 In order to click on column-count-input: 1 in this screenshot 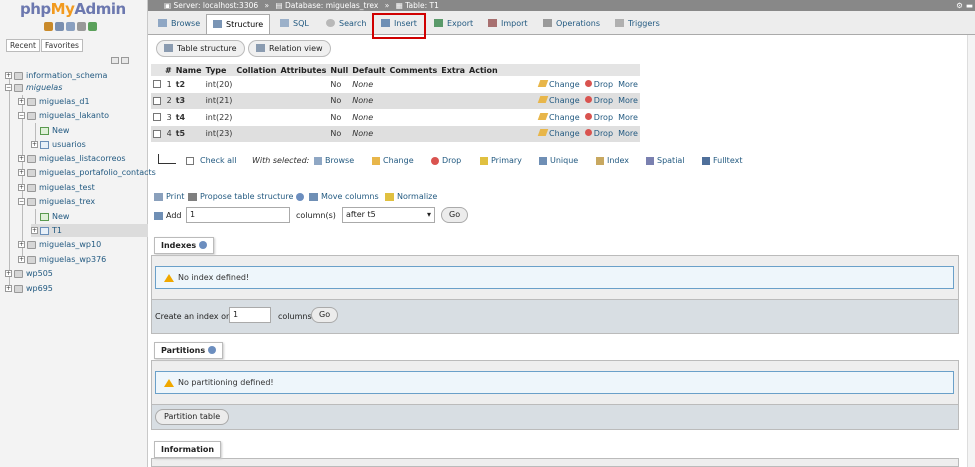, I will do `click(238, 215)`.